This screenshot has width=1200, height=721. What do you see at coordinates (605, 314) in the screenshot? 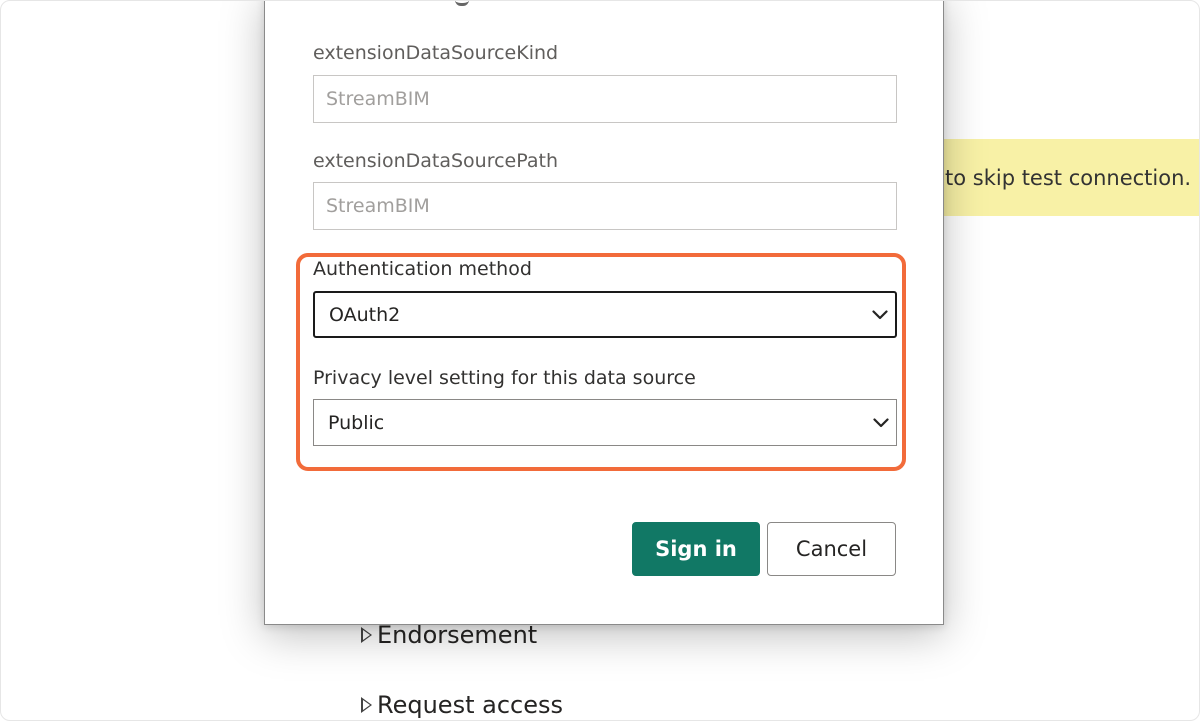
I see `auth-method-select: OAuth2` at bounding box center [605, 314].